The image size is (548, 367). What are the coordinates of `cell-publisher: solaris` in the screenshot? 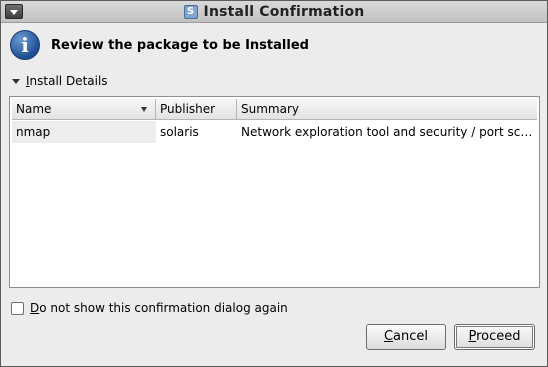 It's located at (179, 132).